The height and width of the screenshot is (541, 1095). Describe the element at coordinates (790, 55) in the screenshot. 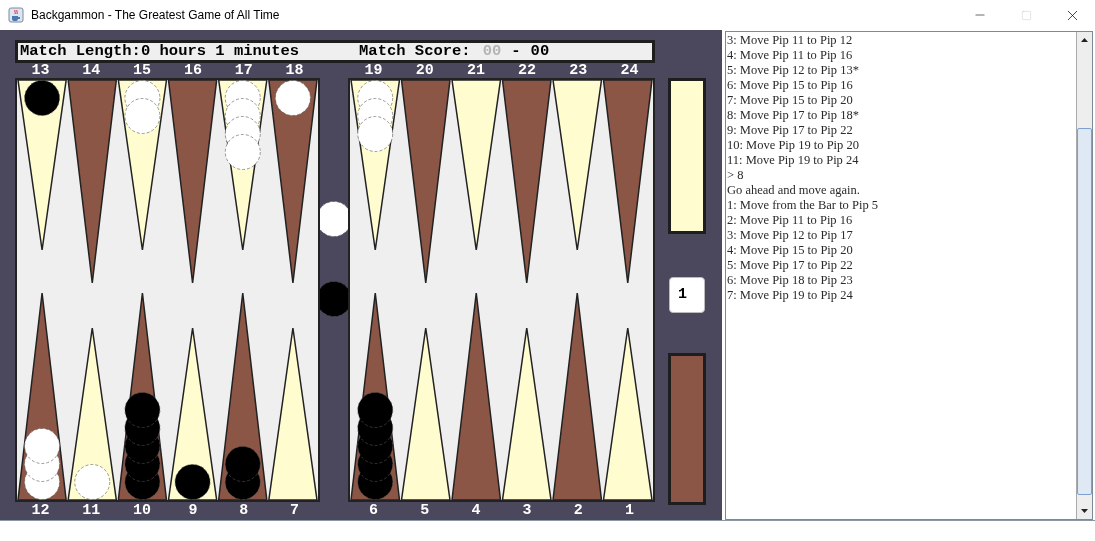

I see `log-line: 4: Move Pip 11 to Pip 16` at that location.